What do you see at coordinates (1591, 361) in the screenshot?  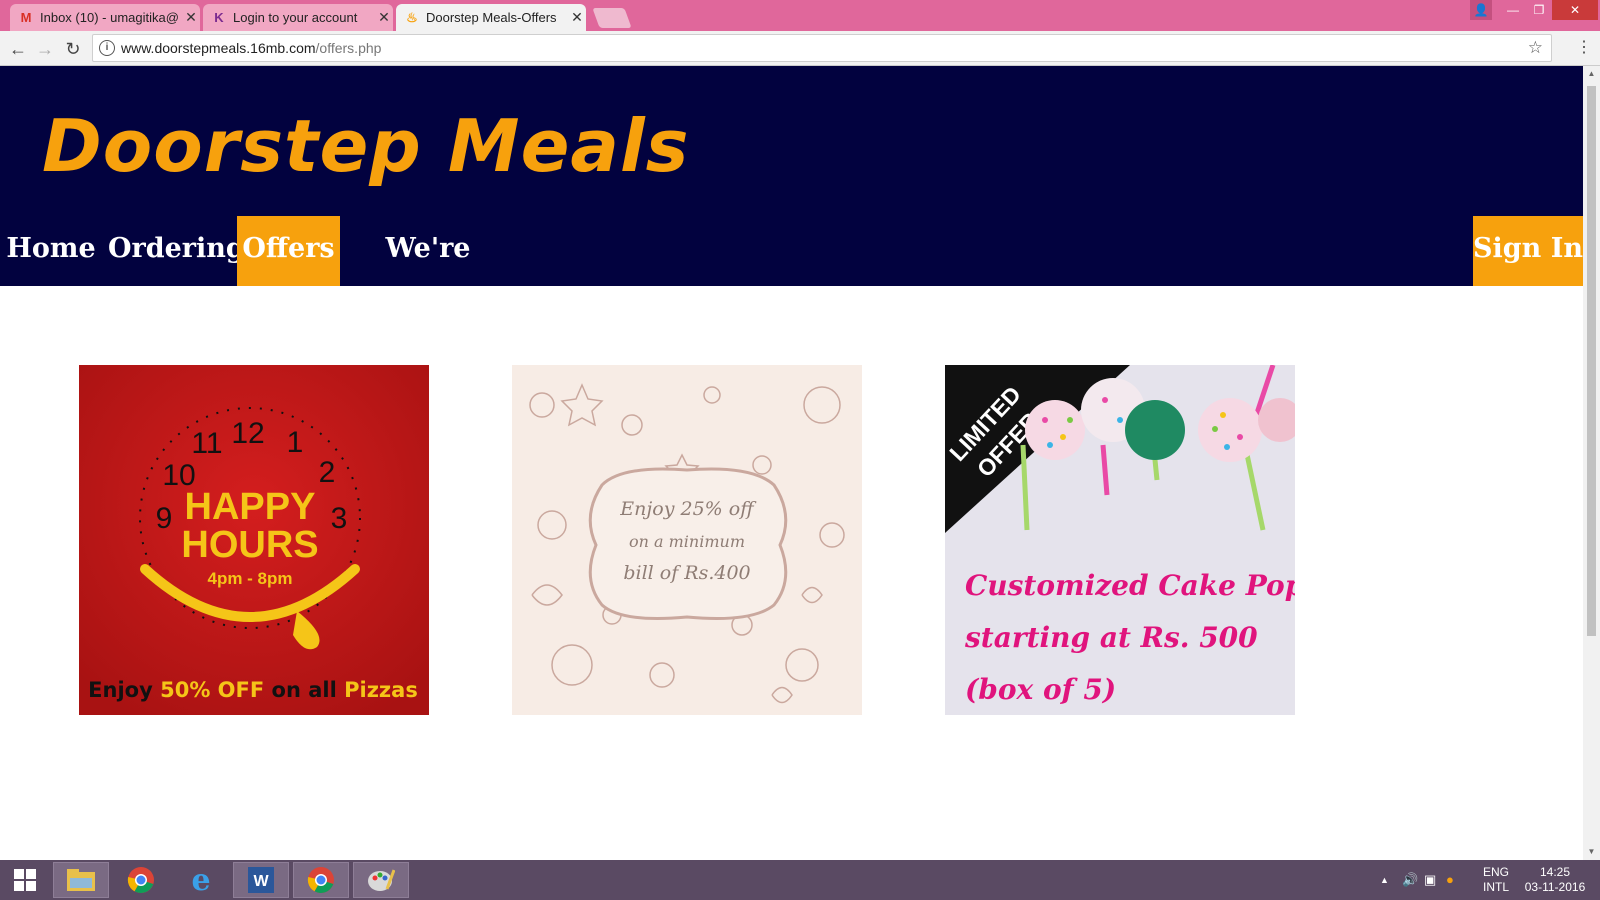 I see `scrollbar-thumb` at bounding box center [1591, 361].